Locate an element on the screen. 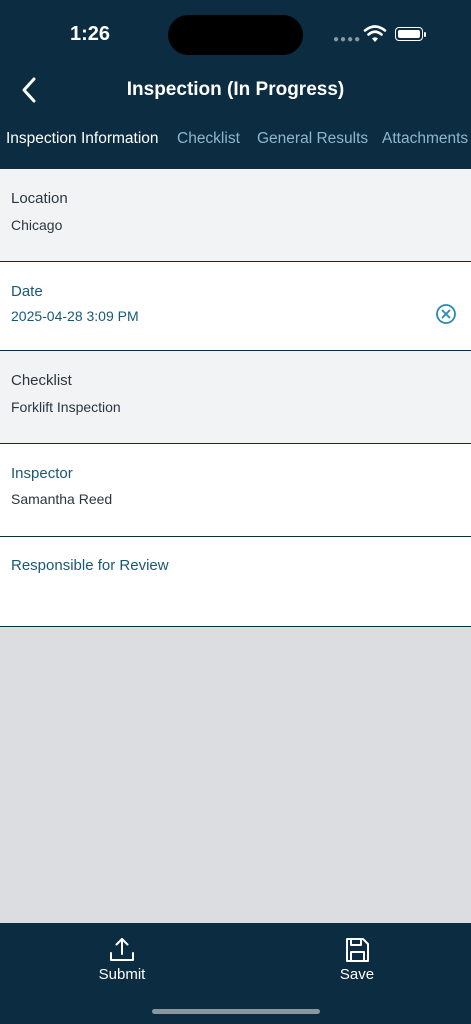 This screenshot has width=471, height=1024. submit-button: Submit is located at coordinates (122, 959).